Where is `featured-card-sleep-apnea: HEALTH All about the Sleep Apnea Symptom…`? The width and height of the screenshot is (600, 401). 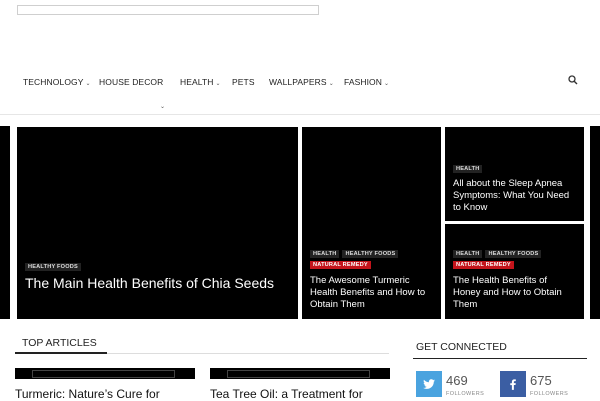 featured-card-sleep-apnea: HEALTH All about the Sleep Apnea Symptom… is located at coordinates (514, 174).